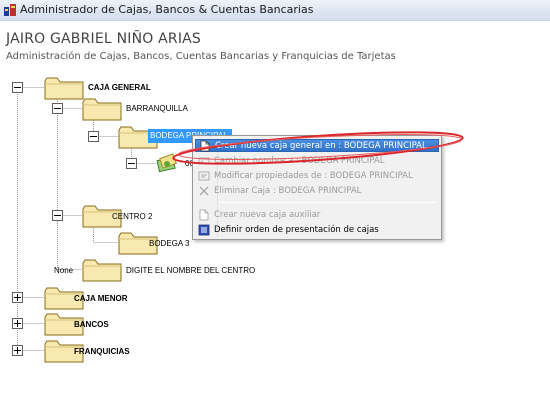  Describe the element at coordinates (204, 214) in the screenshot. I see `new-document-icon` at that location.